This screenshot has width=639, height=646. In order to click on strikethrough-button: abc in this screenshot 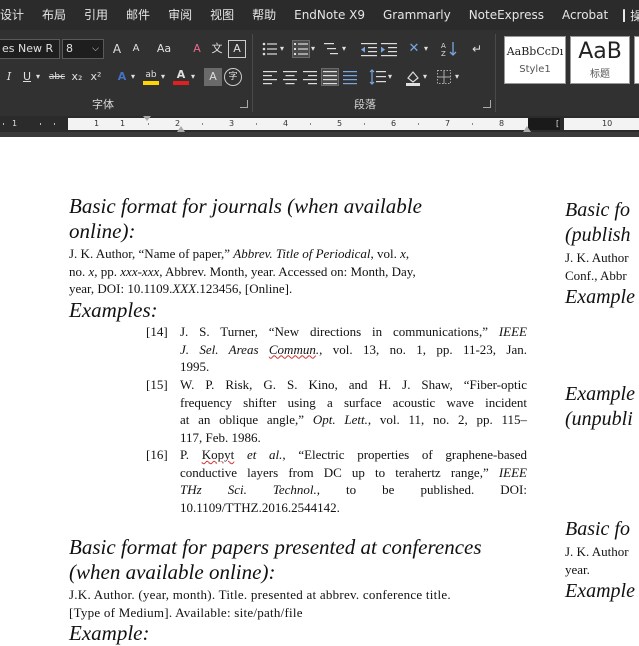, I will do `click(57, 77)`.